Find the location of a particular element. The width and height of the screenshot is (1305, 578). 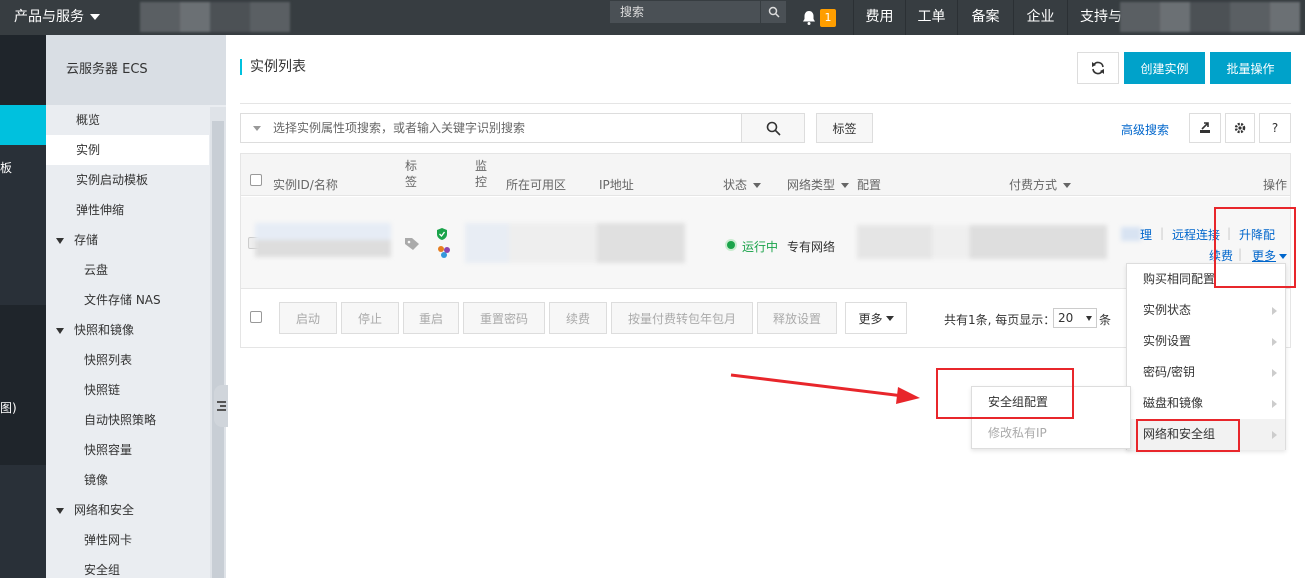

menu-item-label: 密码/密钥 is located at coordinates (1169, 372).